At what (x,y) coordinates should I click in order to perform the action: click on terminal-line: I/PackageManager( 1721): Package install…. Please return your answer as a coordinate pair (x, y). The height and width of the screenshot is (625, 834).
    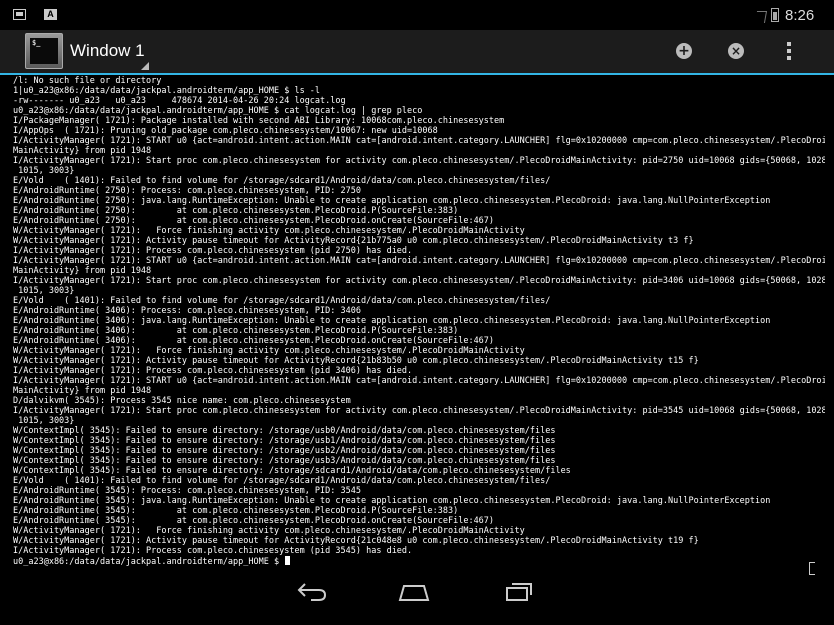
    Looking at the image, I should click on (259, 121).